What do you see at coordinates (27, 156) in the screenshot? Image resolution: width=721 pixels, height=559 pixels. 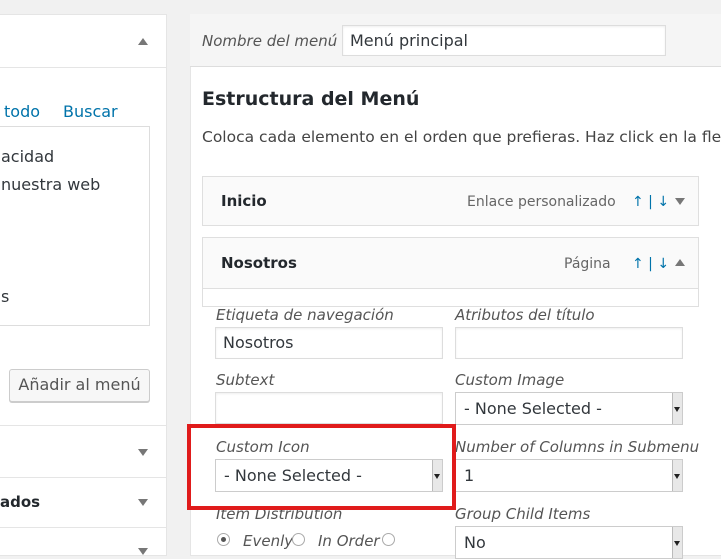 I see `list-item: acidad` at bounding box center [27, 156].